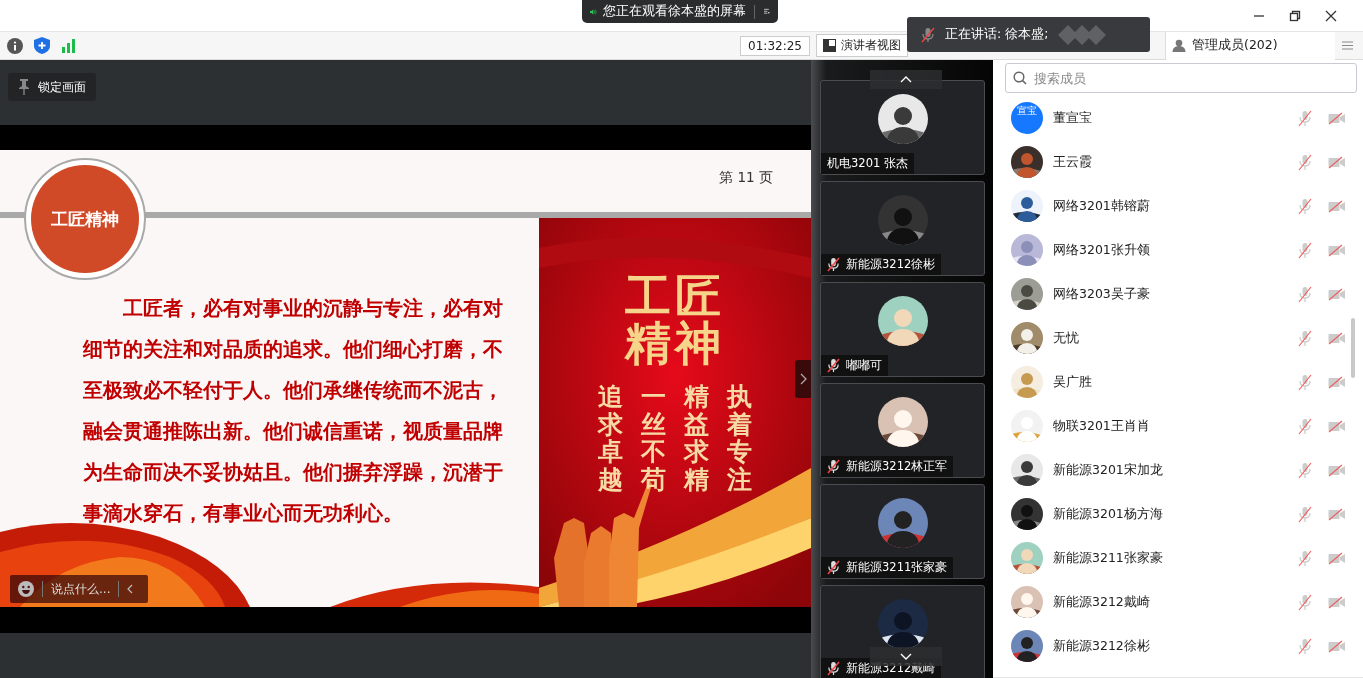 Image resolution: width=1363 pixels, height=678 pixels. I want to click on member-name: 新能源3201宋加龙, so click(1108, 470).